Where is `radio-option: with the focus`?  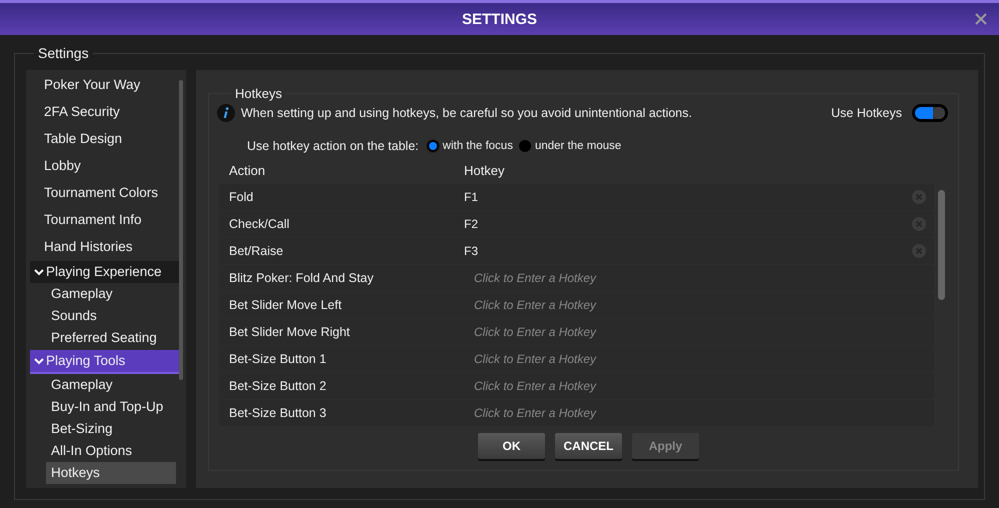
radio-option: with the focus is located at coordinates (469, 146).